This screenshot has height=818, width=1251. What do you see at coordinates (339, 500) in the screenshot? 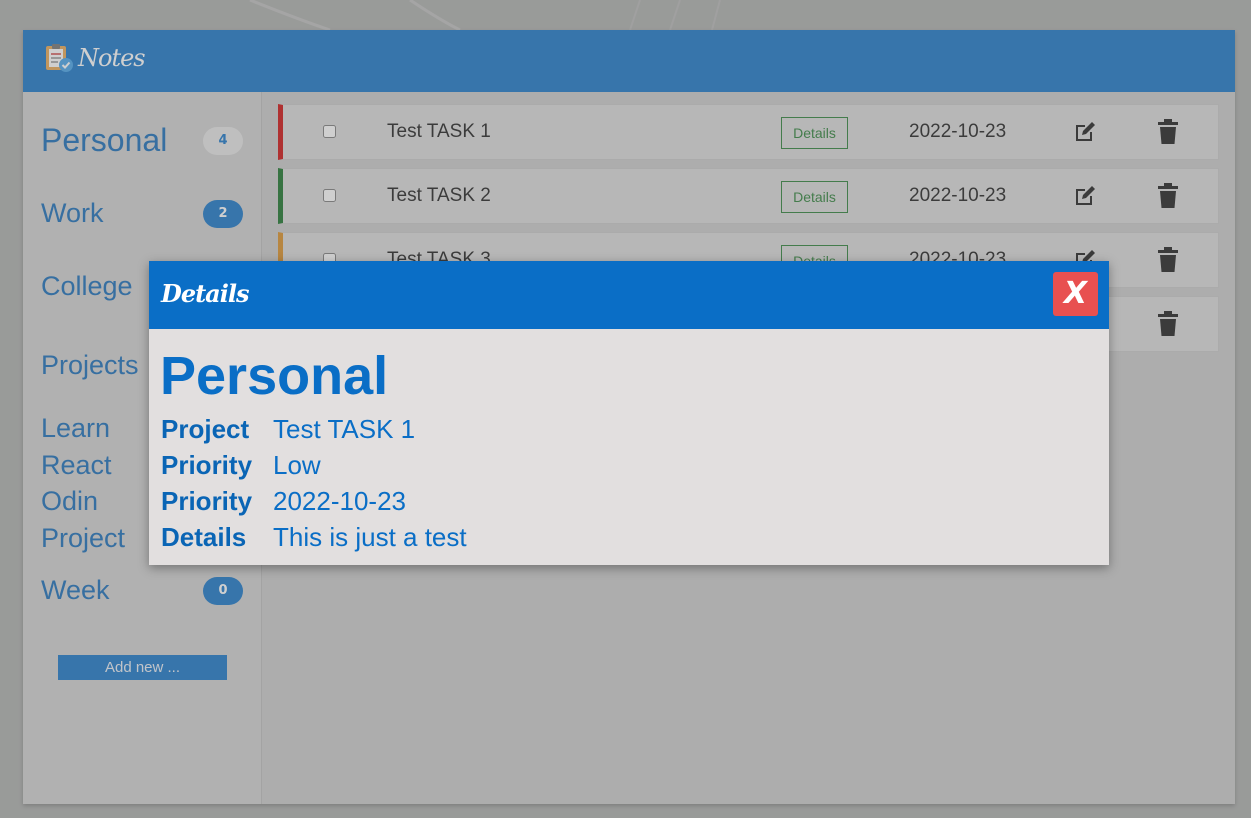
I see `detail-value: 2022-10-23` at bounding box center [339, 500].